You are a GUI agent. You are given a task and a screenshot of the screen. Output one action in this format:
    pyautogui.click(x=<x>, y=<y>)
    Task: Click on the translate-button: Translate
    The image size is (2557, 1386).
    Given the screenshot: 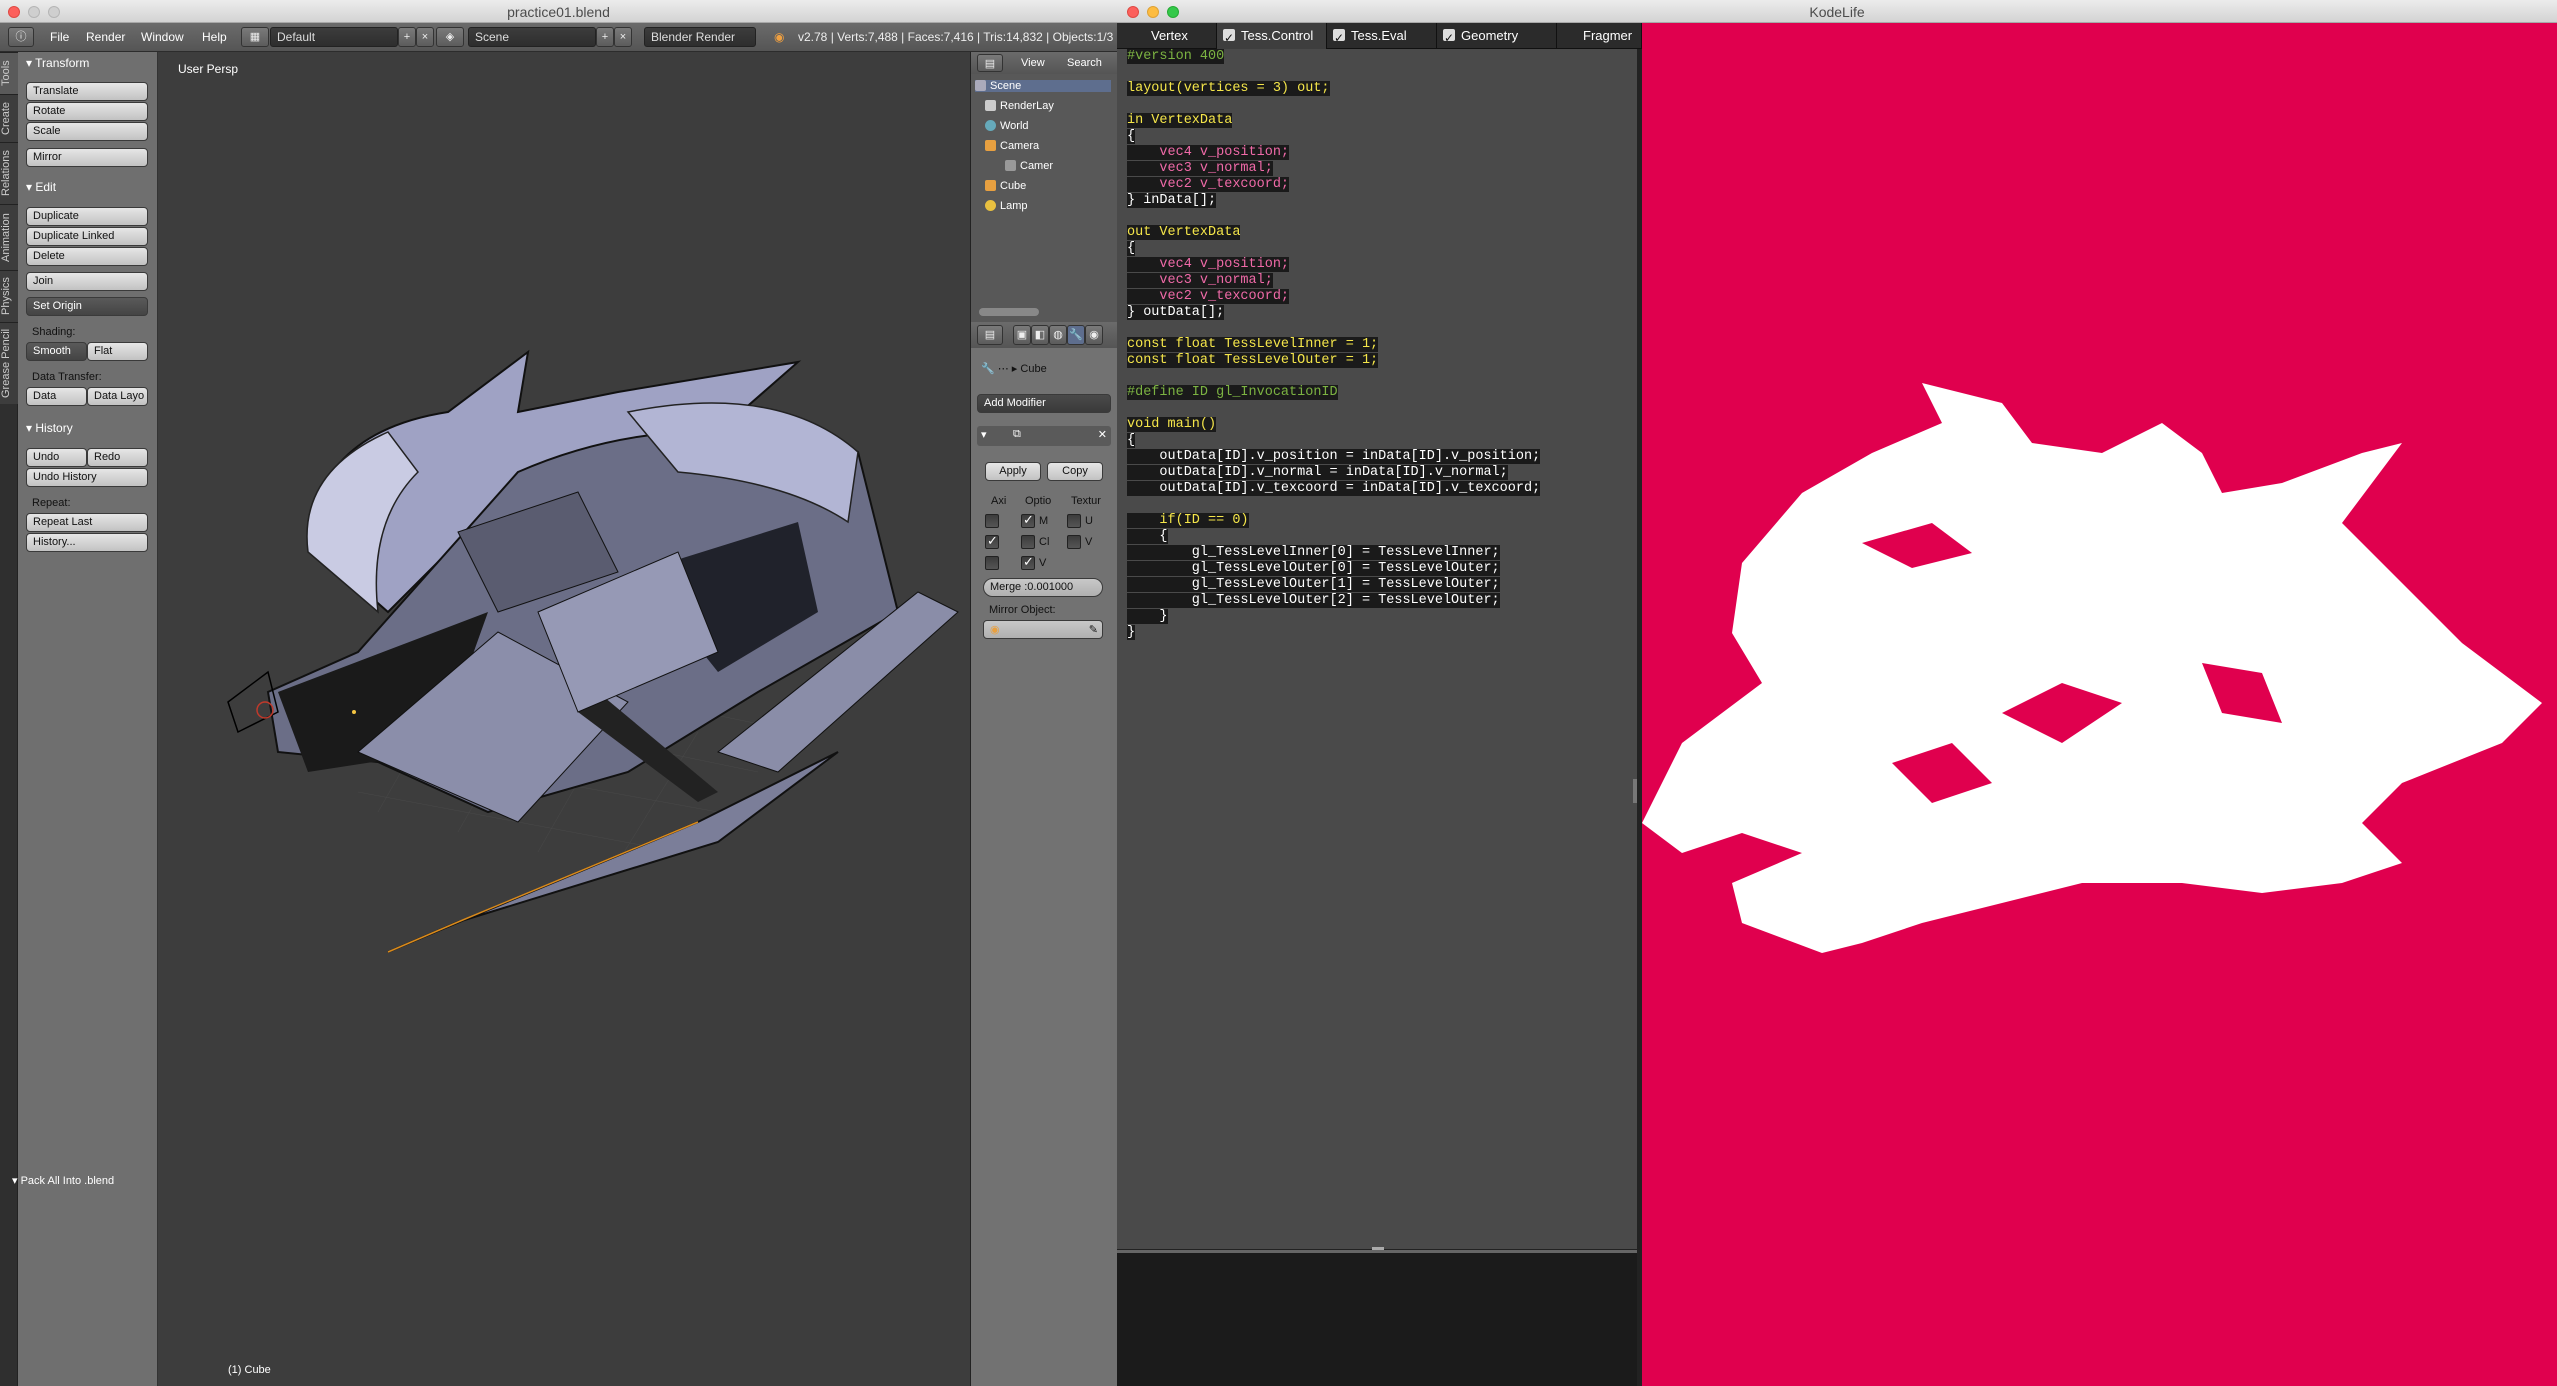 What is the action you would take?
    pyautogui.click(x=87, y=91)
    